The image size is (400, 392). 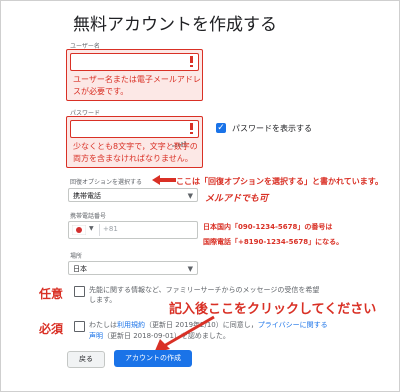 I want to click on recovery-label: 回復オプションを選択する, so click(x=106, y=182).